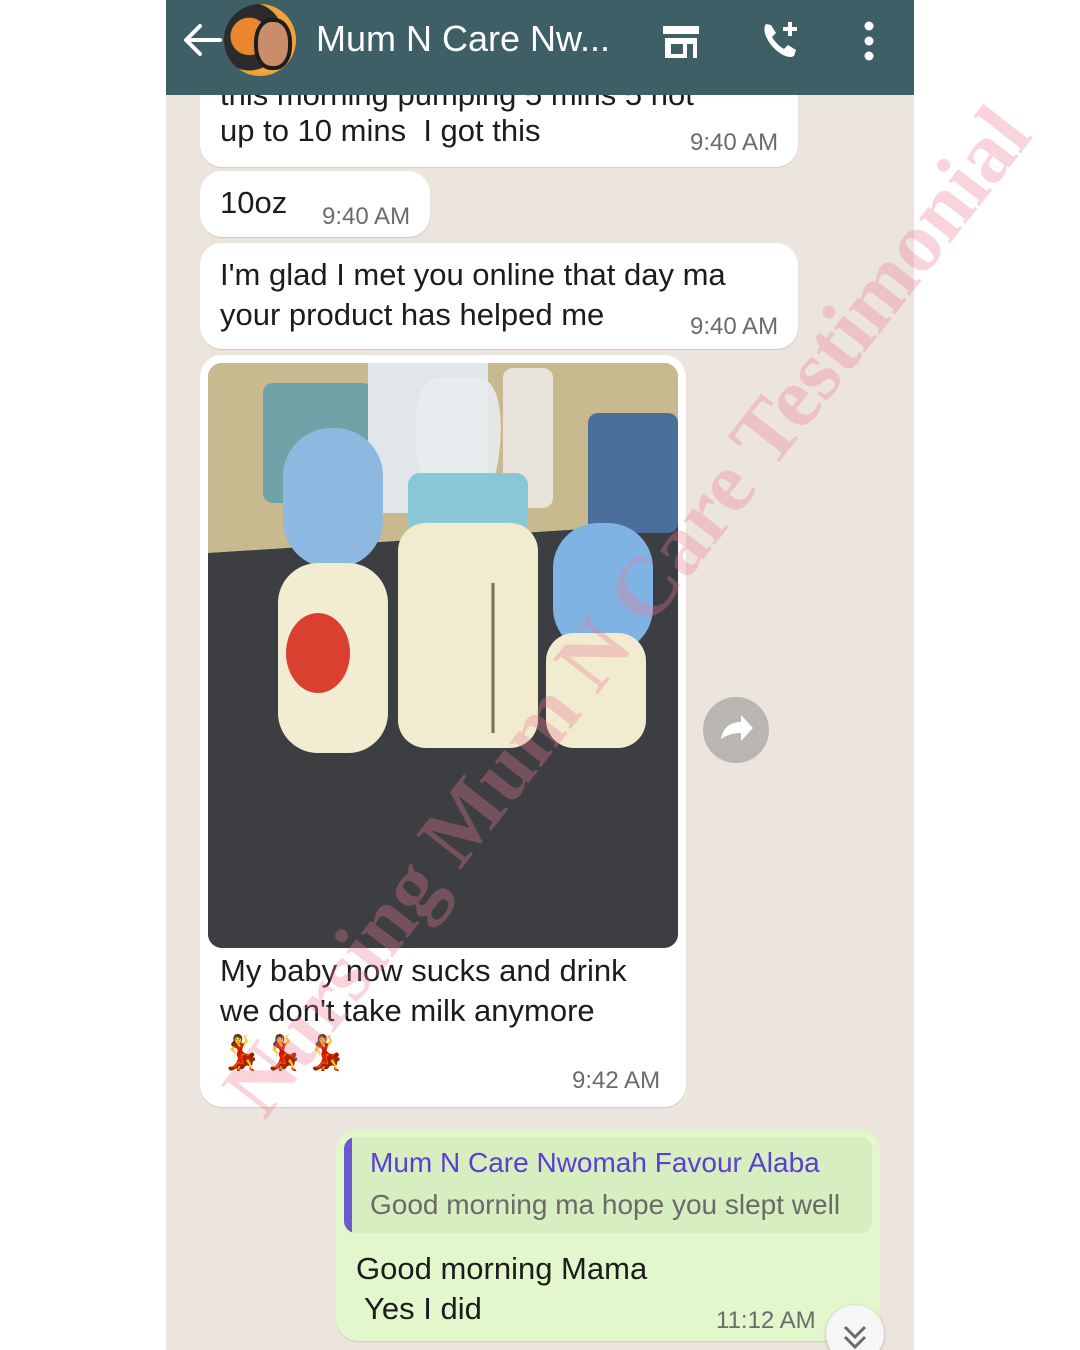  What do you see at coordinates (423, 970) in the screenshot?
I see `message-text: My baby now sucks and drink` at bounding box center [423, 970].